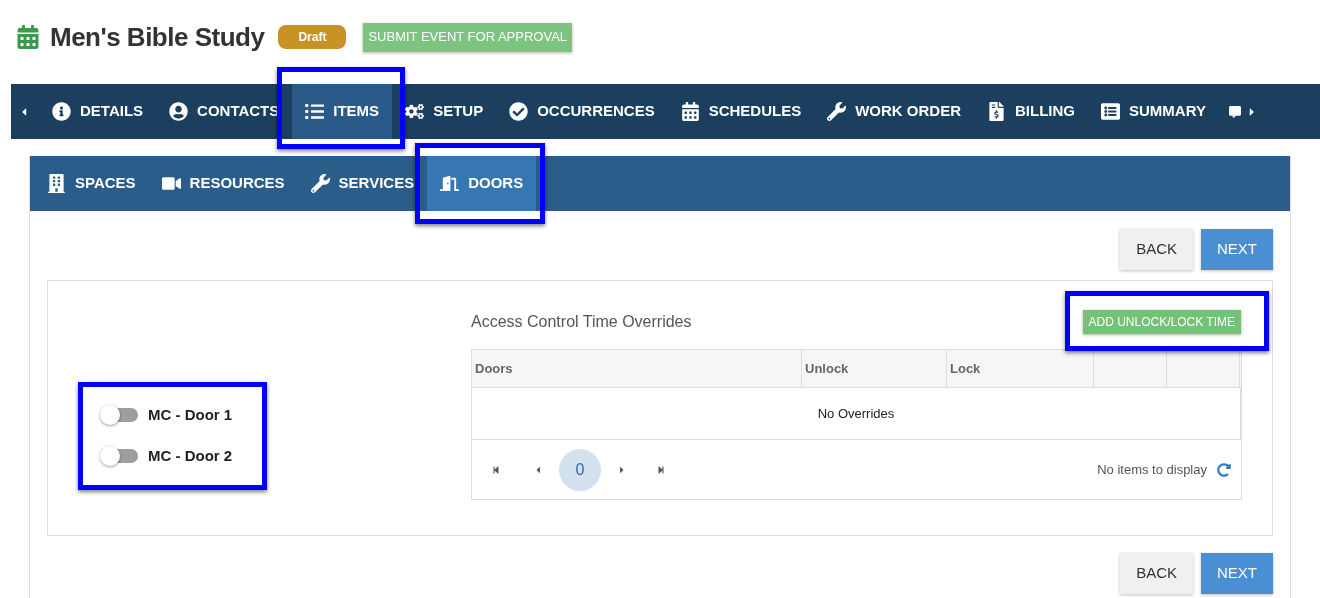 The image size is (1320, 598). Describe the element at coordinates (496, 469) in the screenshot. I see `first-page-icon` at that location.